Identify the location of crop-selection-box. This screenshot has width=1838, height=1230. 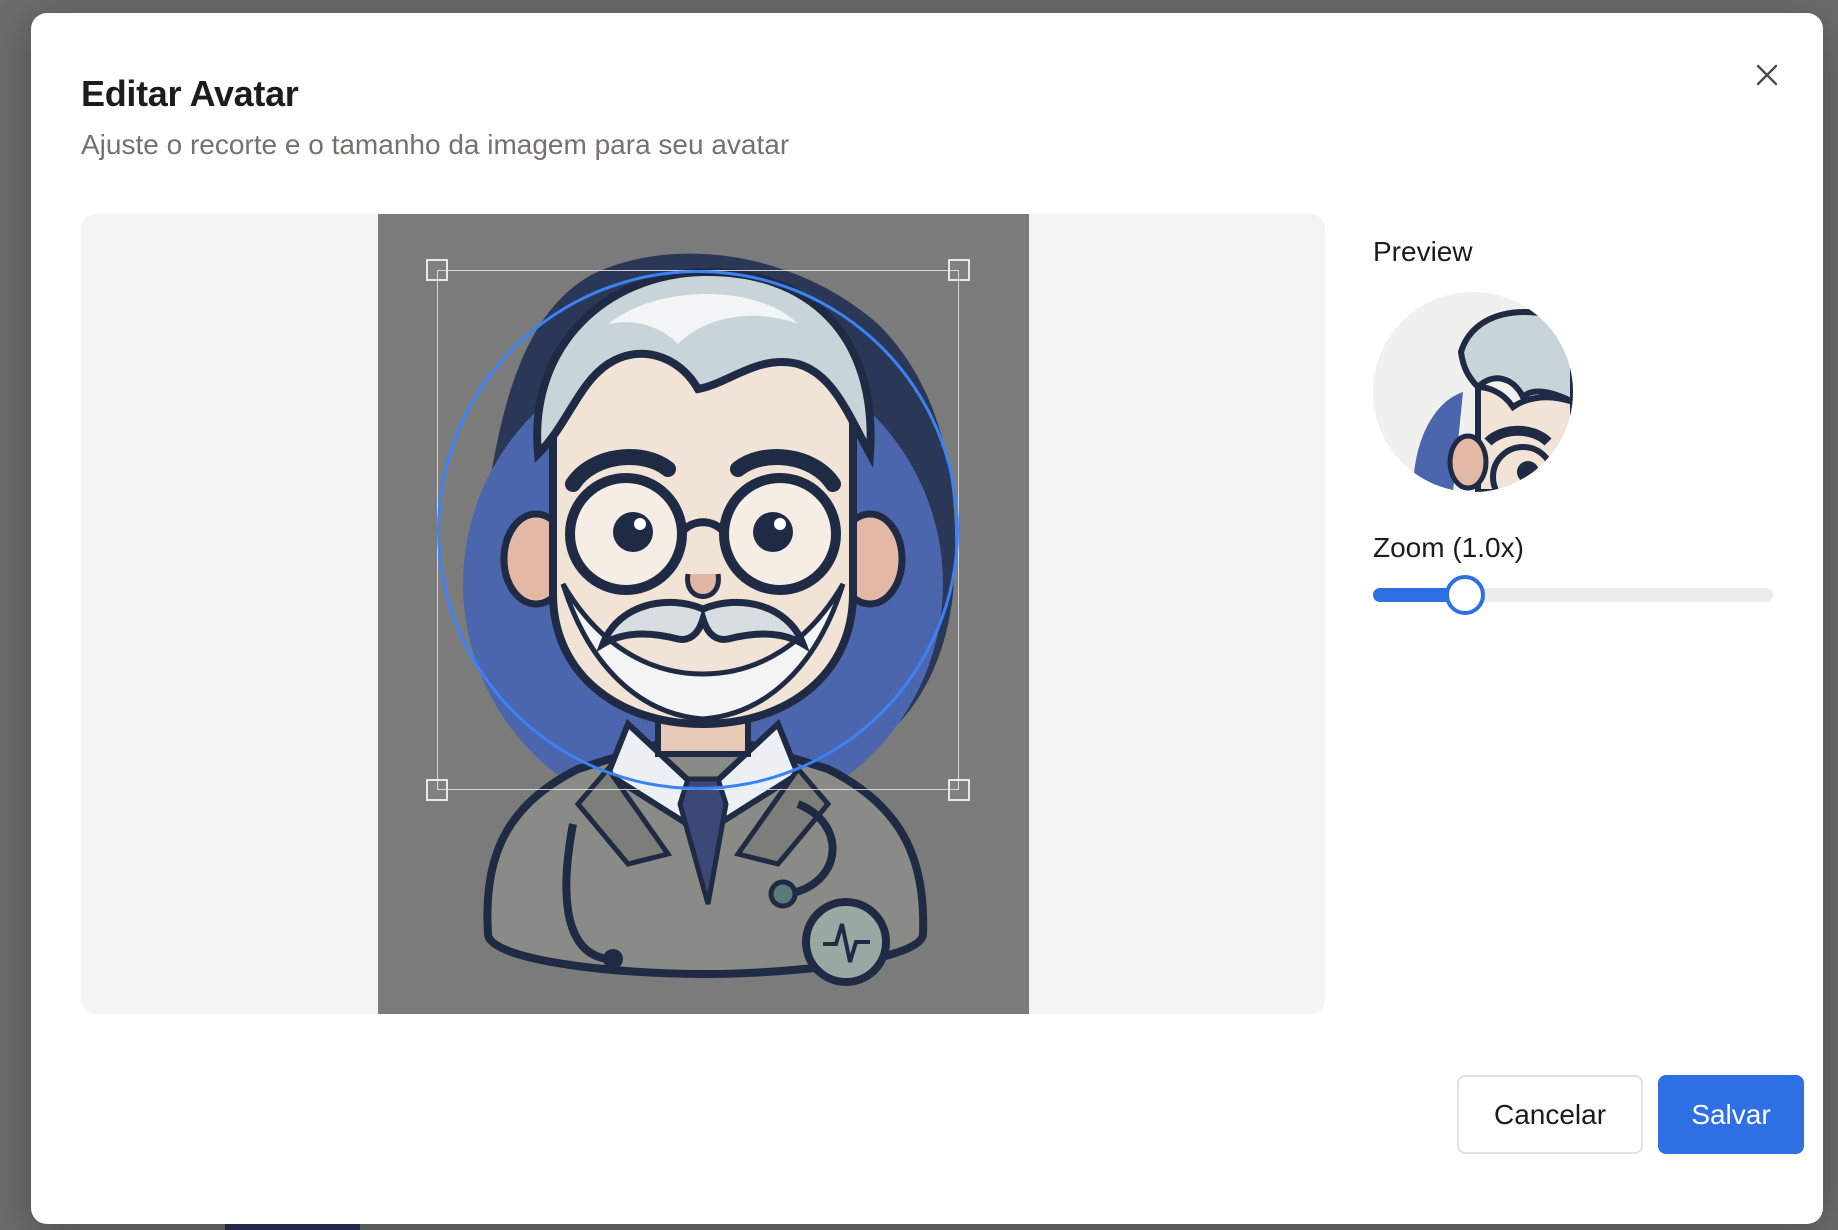
(698, 530).